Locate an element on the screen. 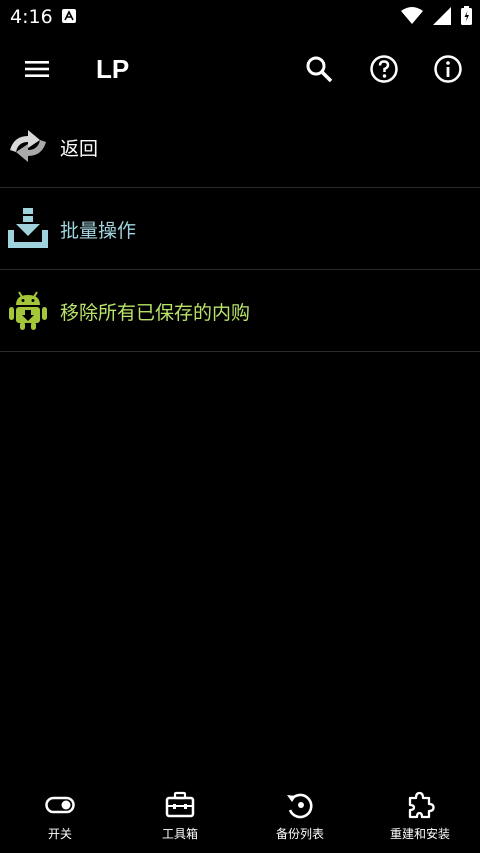  status-bar: 4:16 is located at coordinates (240, 16).